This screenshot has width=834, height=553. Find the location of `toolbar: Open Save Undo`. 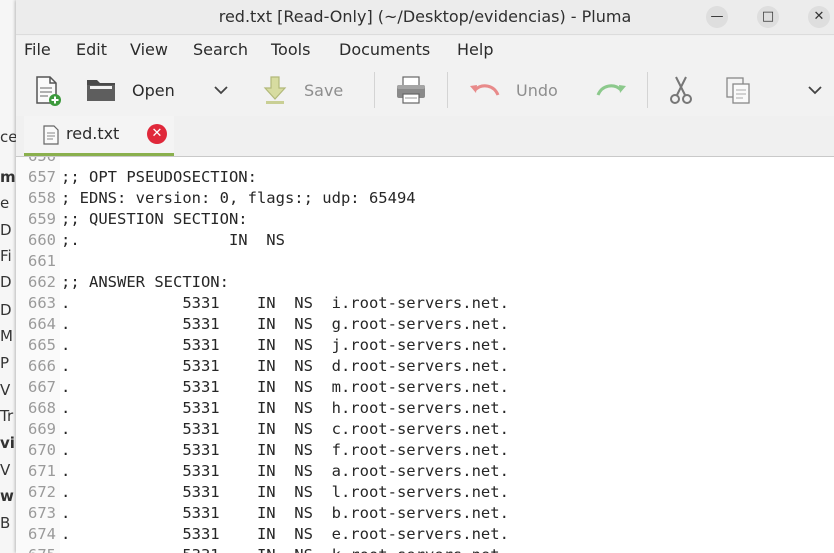

toolbar: Open Save Undo is located at coordinates (425, 90).